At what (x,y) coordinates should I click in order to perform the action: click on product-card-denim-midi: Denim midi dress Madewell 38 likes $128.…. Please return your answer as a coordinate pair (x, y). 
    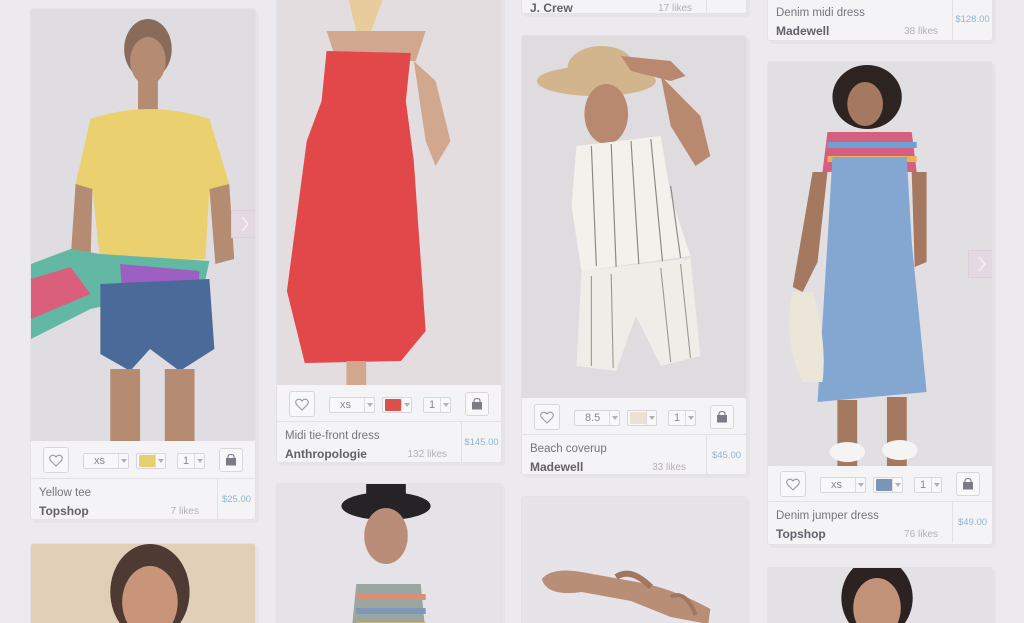
    Looking at the image, I should click on (880, 20).